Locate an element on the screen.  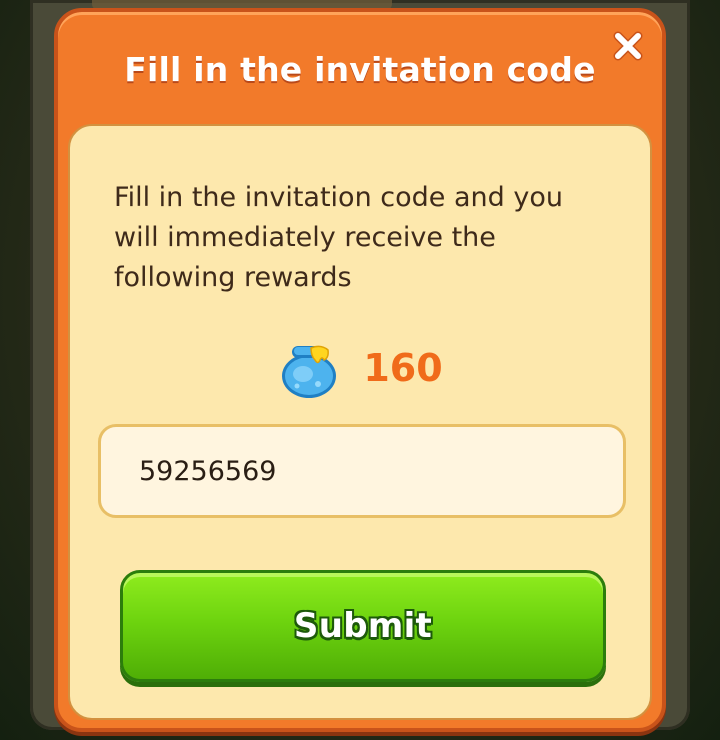
close-button is located at coordinates (628, 46).